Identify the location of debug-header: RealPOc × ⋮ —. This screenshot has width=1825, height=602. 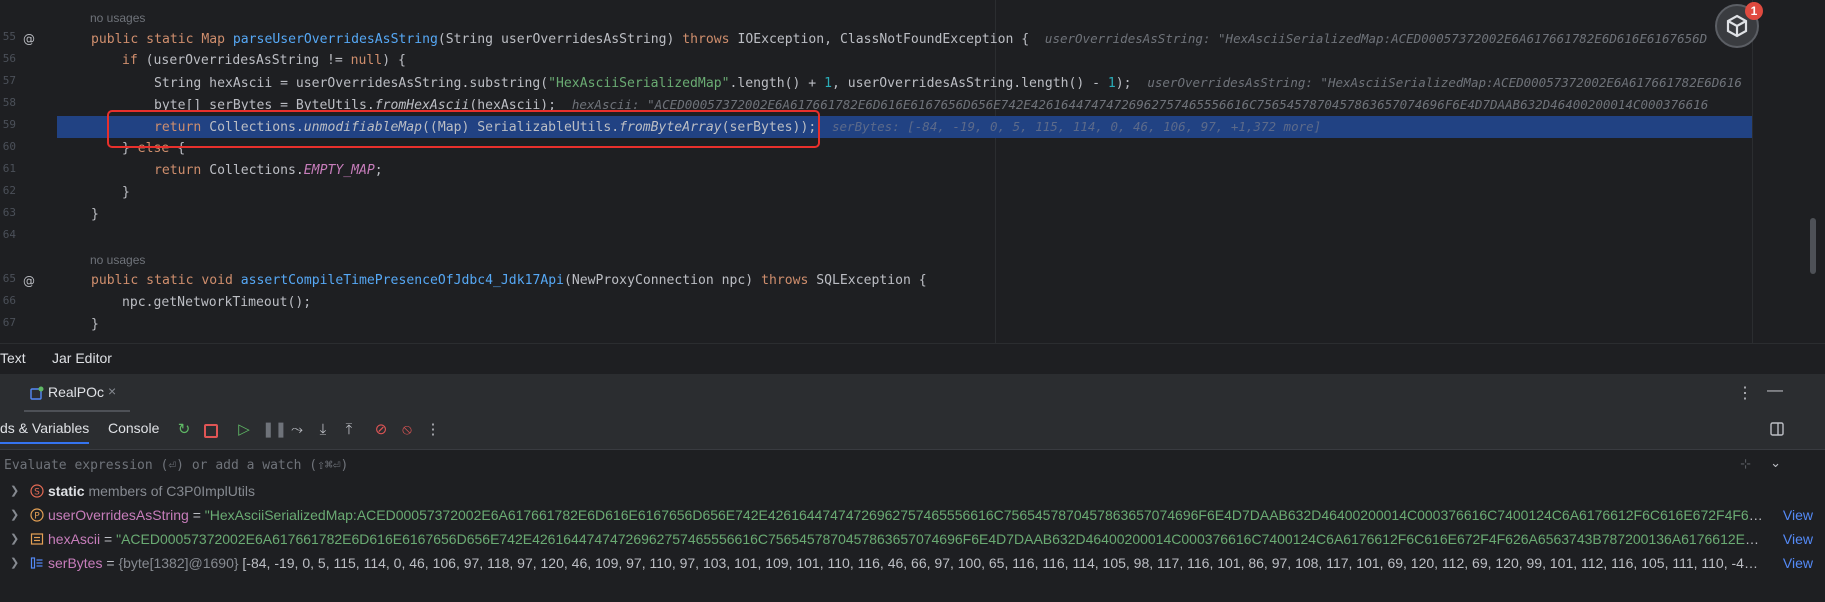
(912, 393).